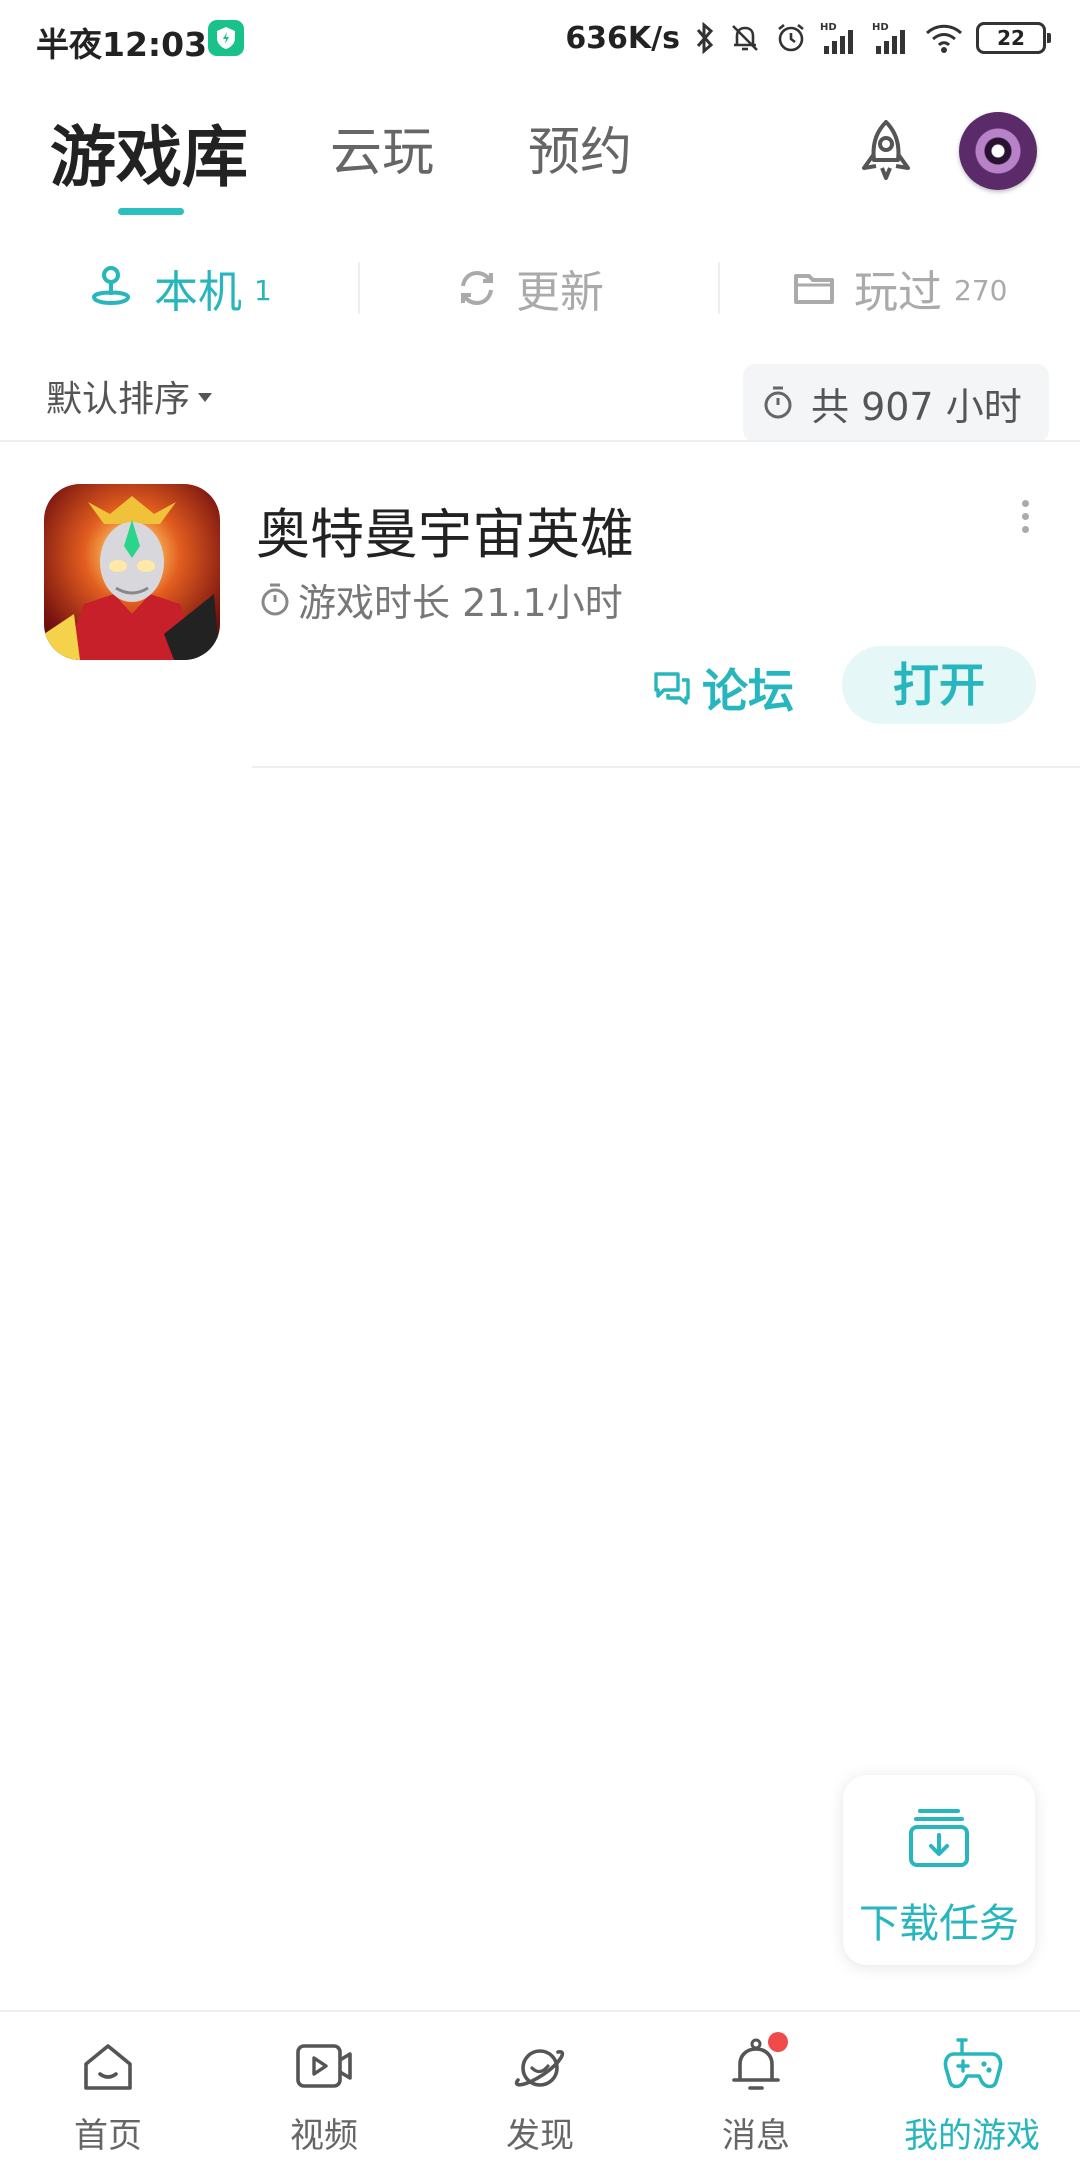 This screenshot has width=1080, height=2160. I want to click on active-tab-indicator, so click(151, 211).